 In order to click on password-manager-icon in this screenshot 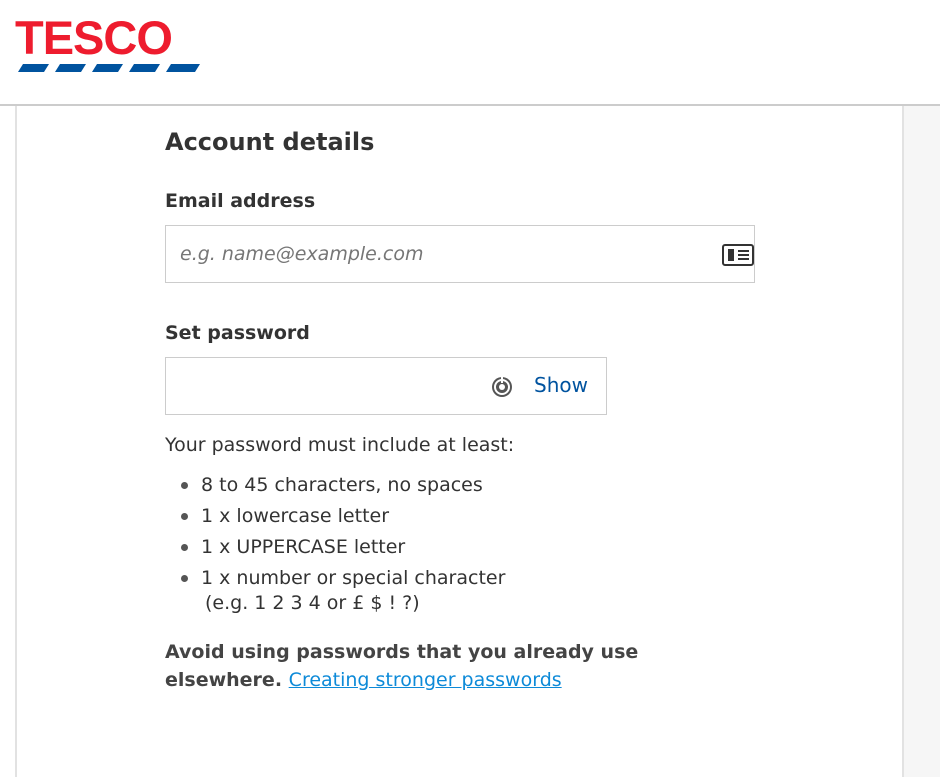, I will do `click(502, 387)`.